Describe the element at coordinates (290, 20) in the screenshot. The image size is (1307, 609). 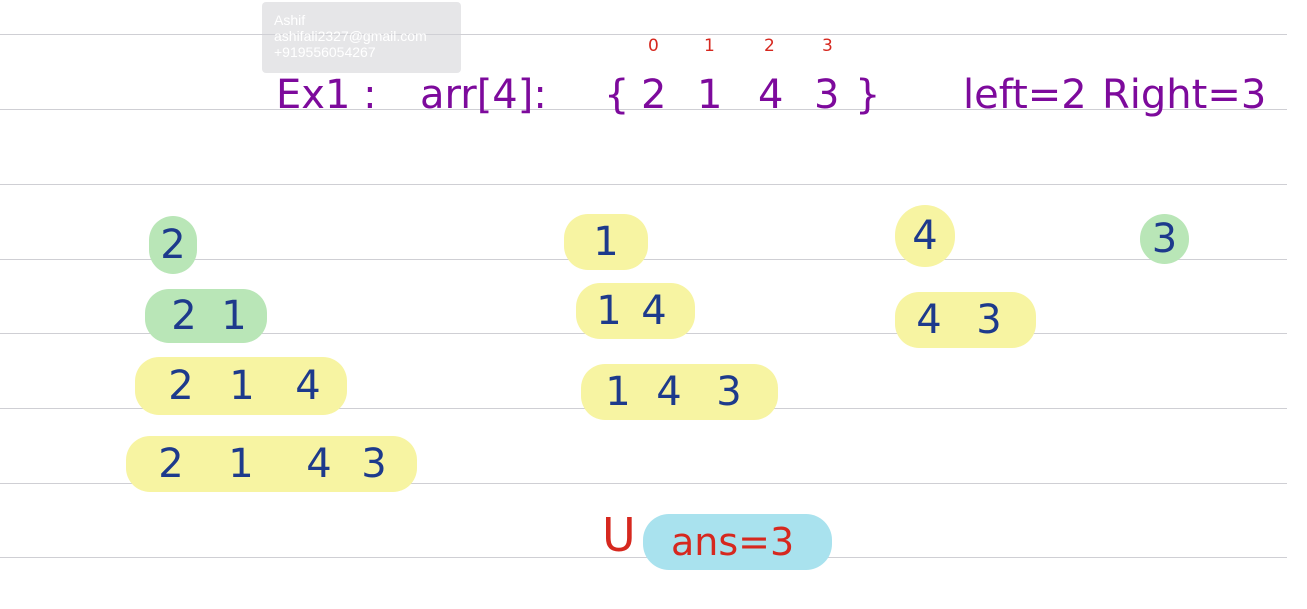
I see `watermark-name: Ashif` at that location.